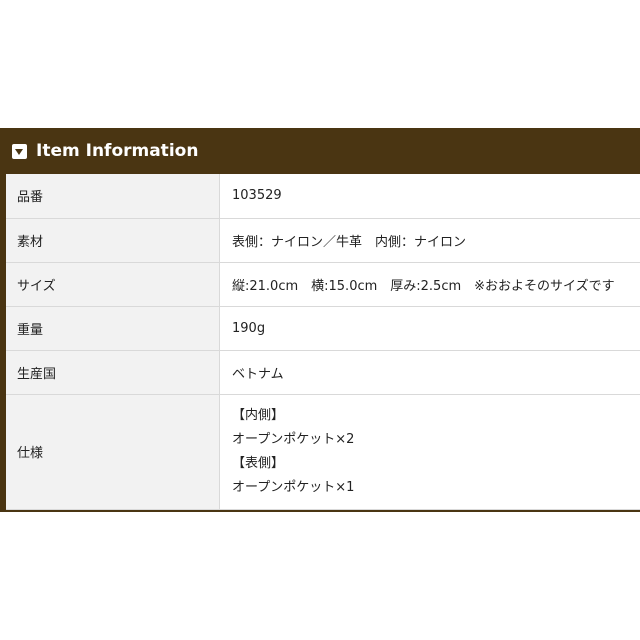  What do you see at coordinates (258, 415) in the screenshot?
I see `spec-line: 【内側】` at bounding box center [258, 415].